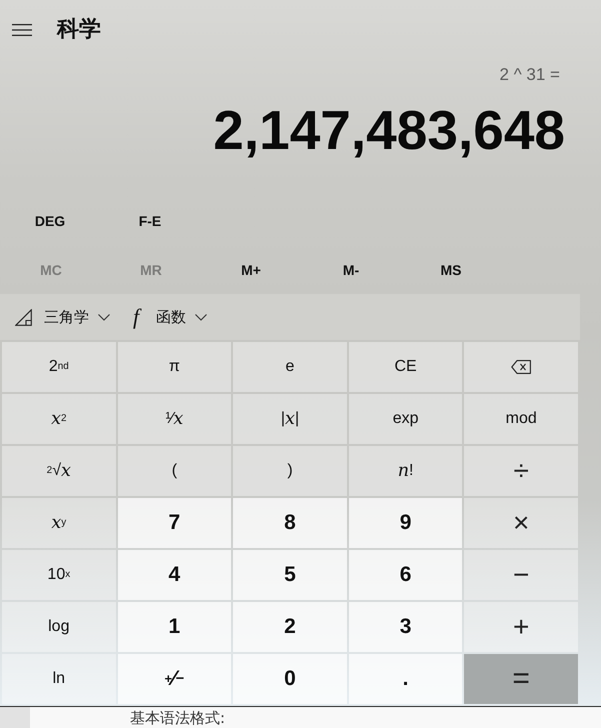  Describe the element at coordinates (137, 317) in the screenshot. I see `function-symbol: f` at that location.